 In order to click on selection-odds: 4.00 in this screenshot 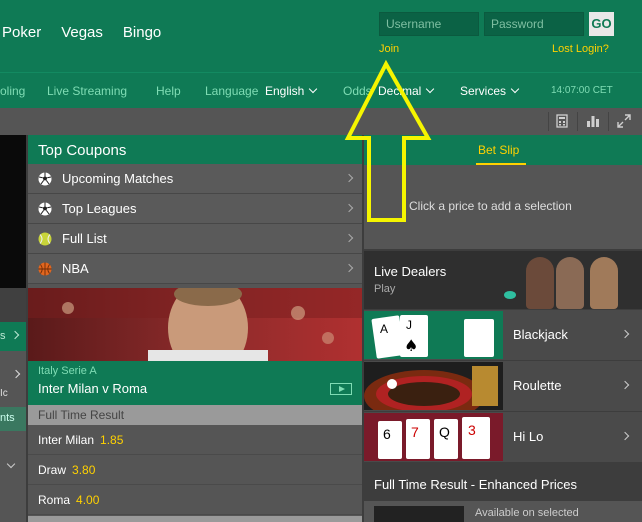, I will do `click(88, 500)`.